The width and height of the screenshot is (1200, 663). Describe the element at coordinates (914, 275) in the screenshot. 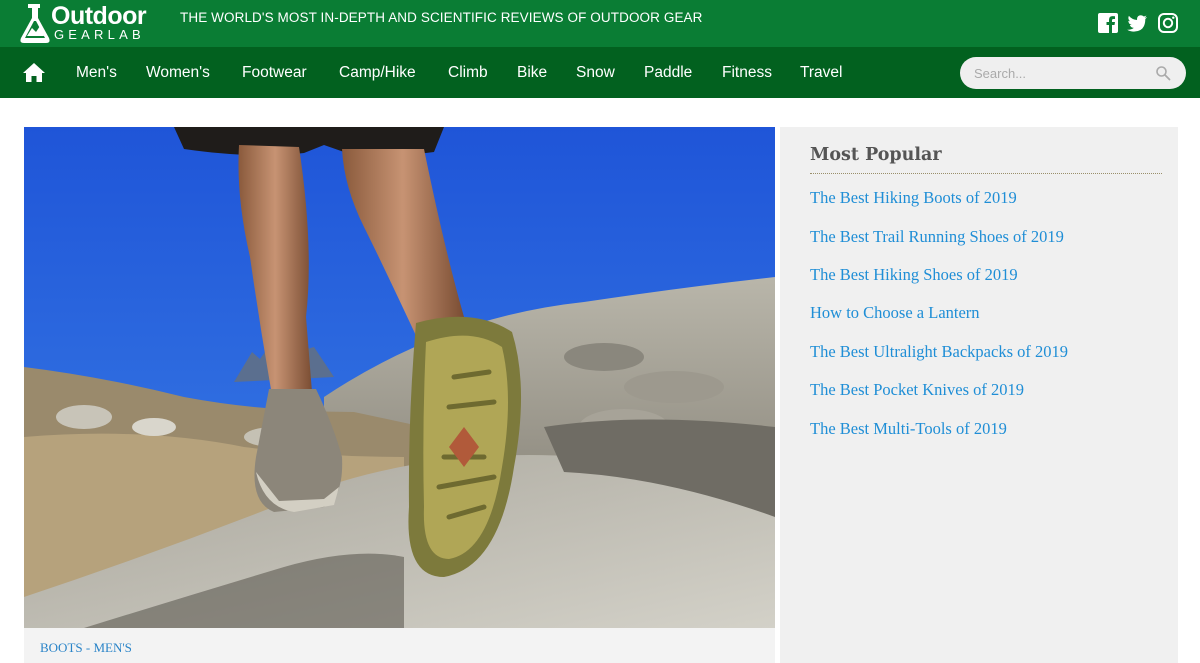

I see `popular-link-hiking-shoes: The Best Hiking Shoes of 2019` at that location.